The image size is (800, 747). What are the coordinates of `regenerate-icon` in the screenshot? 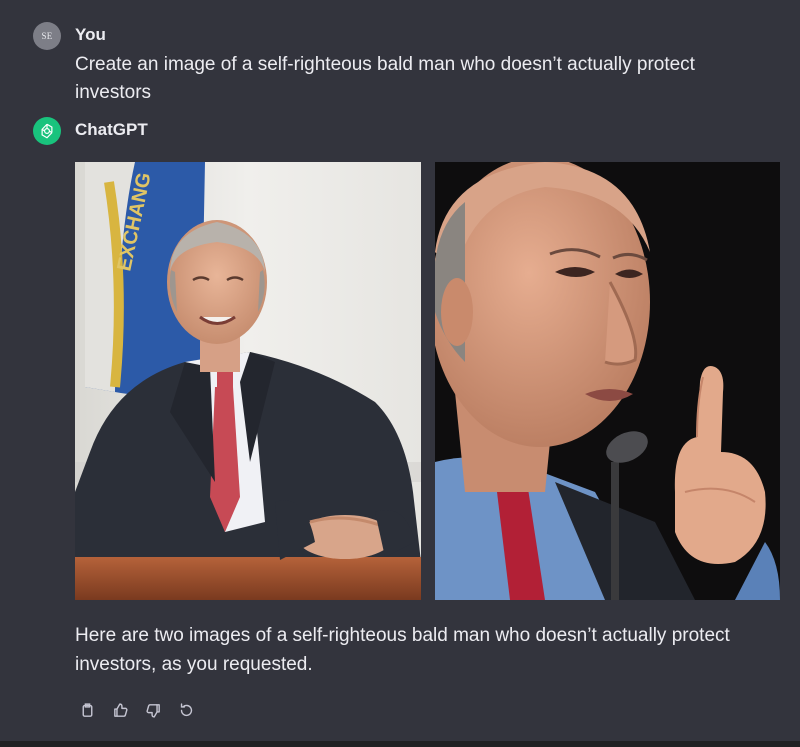 It's located at (186, 710).